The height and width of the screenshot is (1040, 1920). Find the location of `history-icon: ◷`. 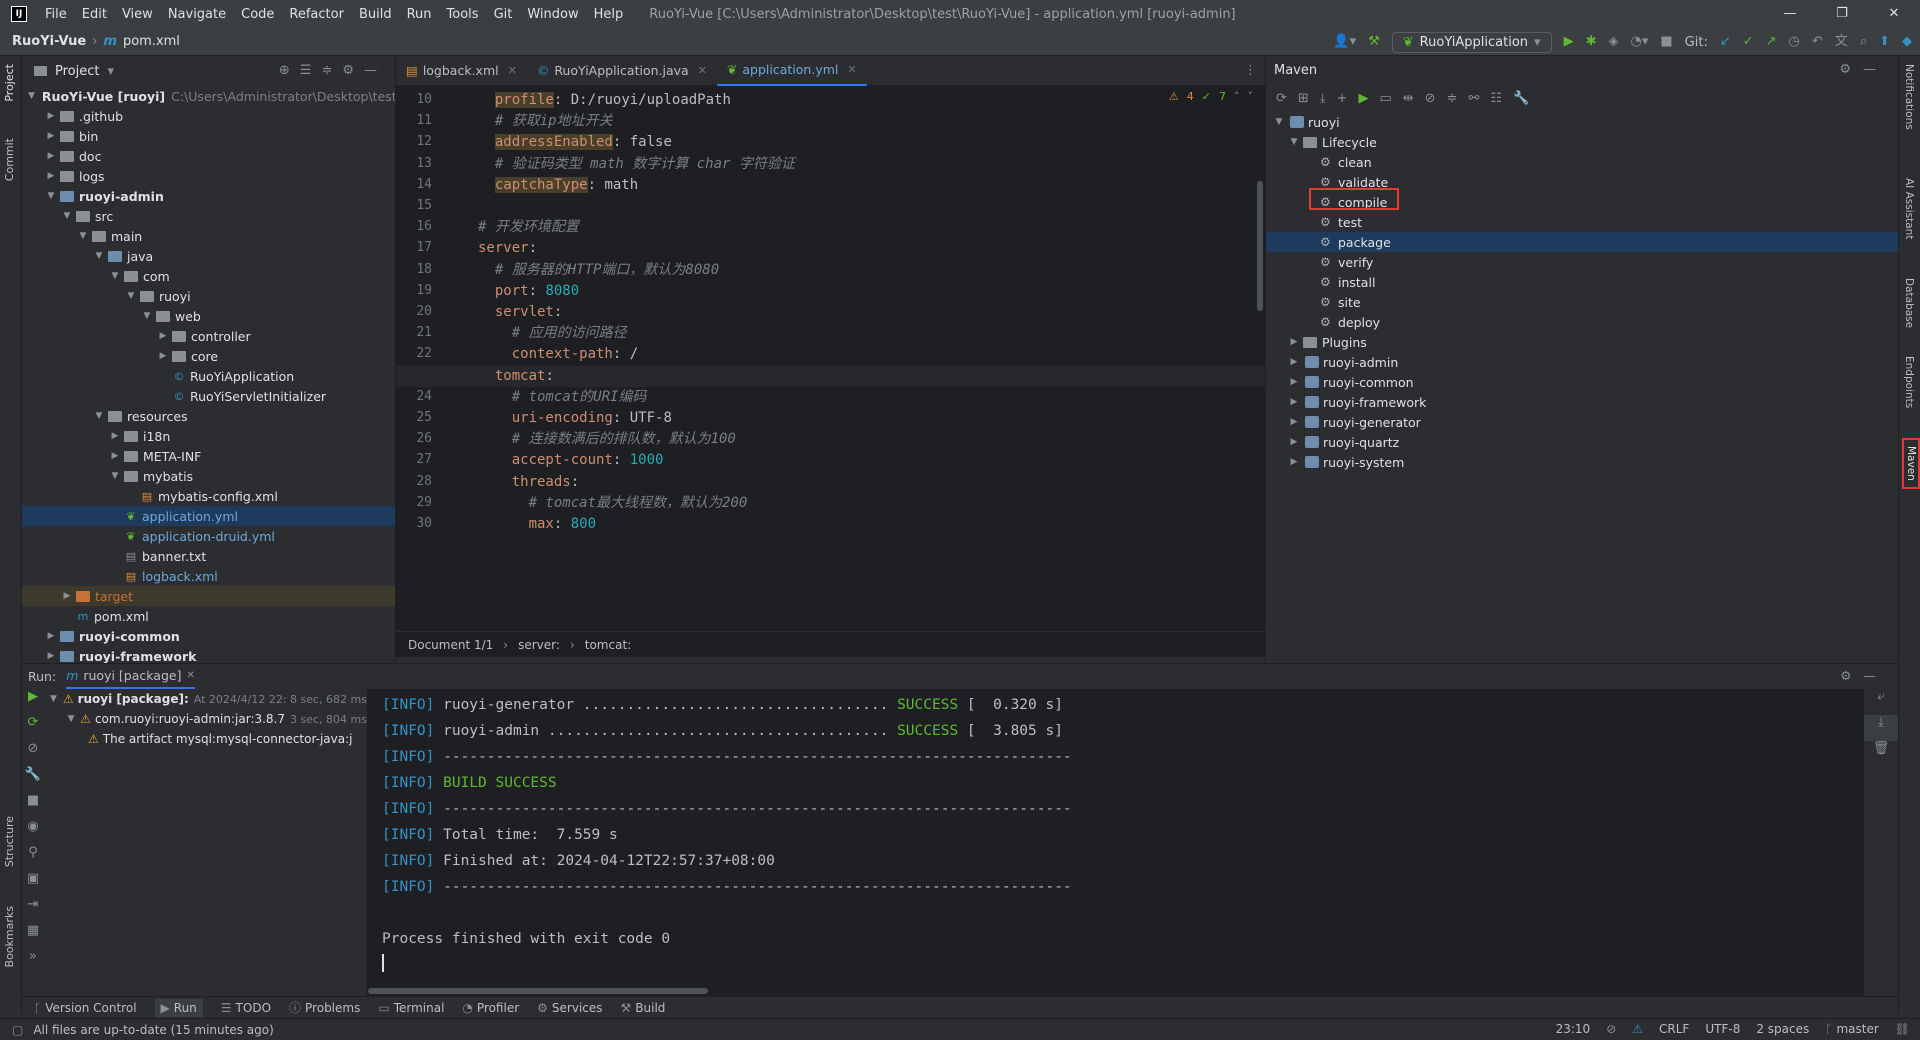

history-icon: ◷ is located at coordinates (1794, 42).